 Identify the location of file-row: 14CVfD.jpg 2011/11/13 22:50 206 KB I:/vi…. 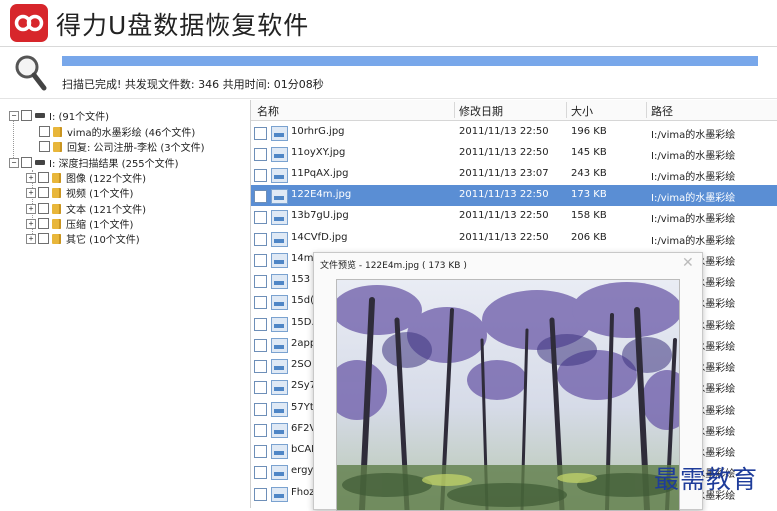
(514, 238).